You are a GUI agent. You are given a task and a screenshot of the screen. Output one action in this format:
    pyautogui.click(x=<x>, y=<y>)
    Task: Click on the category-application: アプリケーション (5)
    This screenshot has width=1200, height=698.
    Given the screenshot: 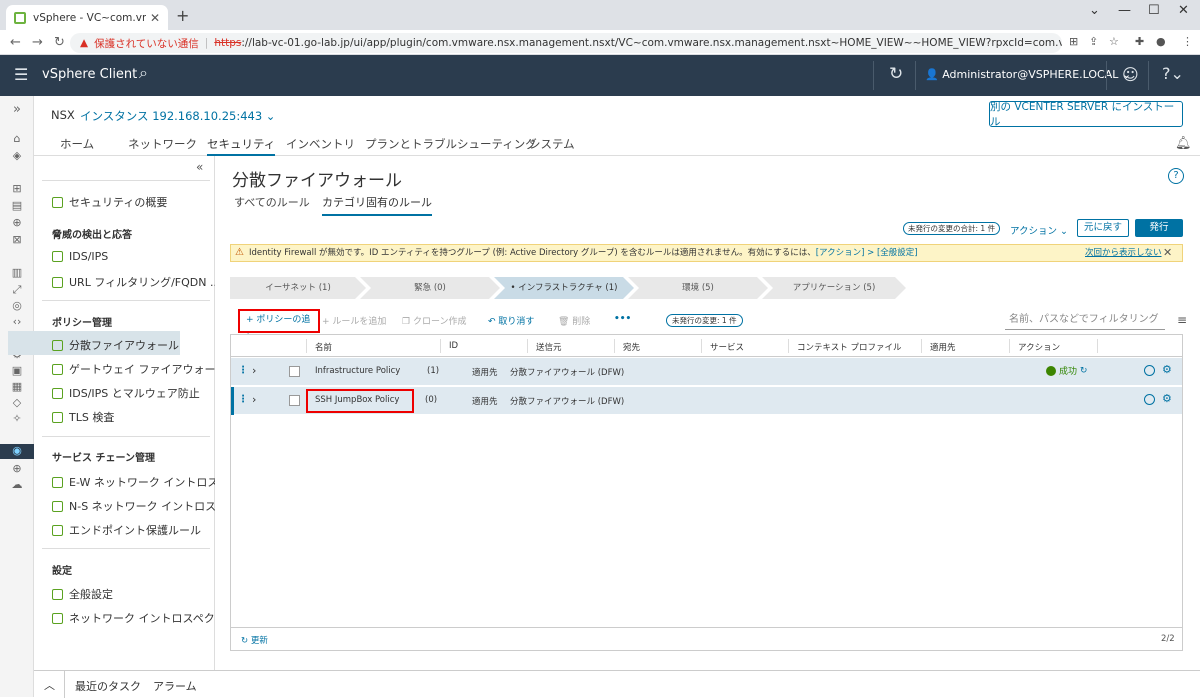 What is the action you would take?
    pyautogui.click(x=834, y=288)
    